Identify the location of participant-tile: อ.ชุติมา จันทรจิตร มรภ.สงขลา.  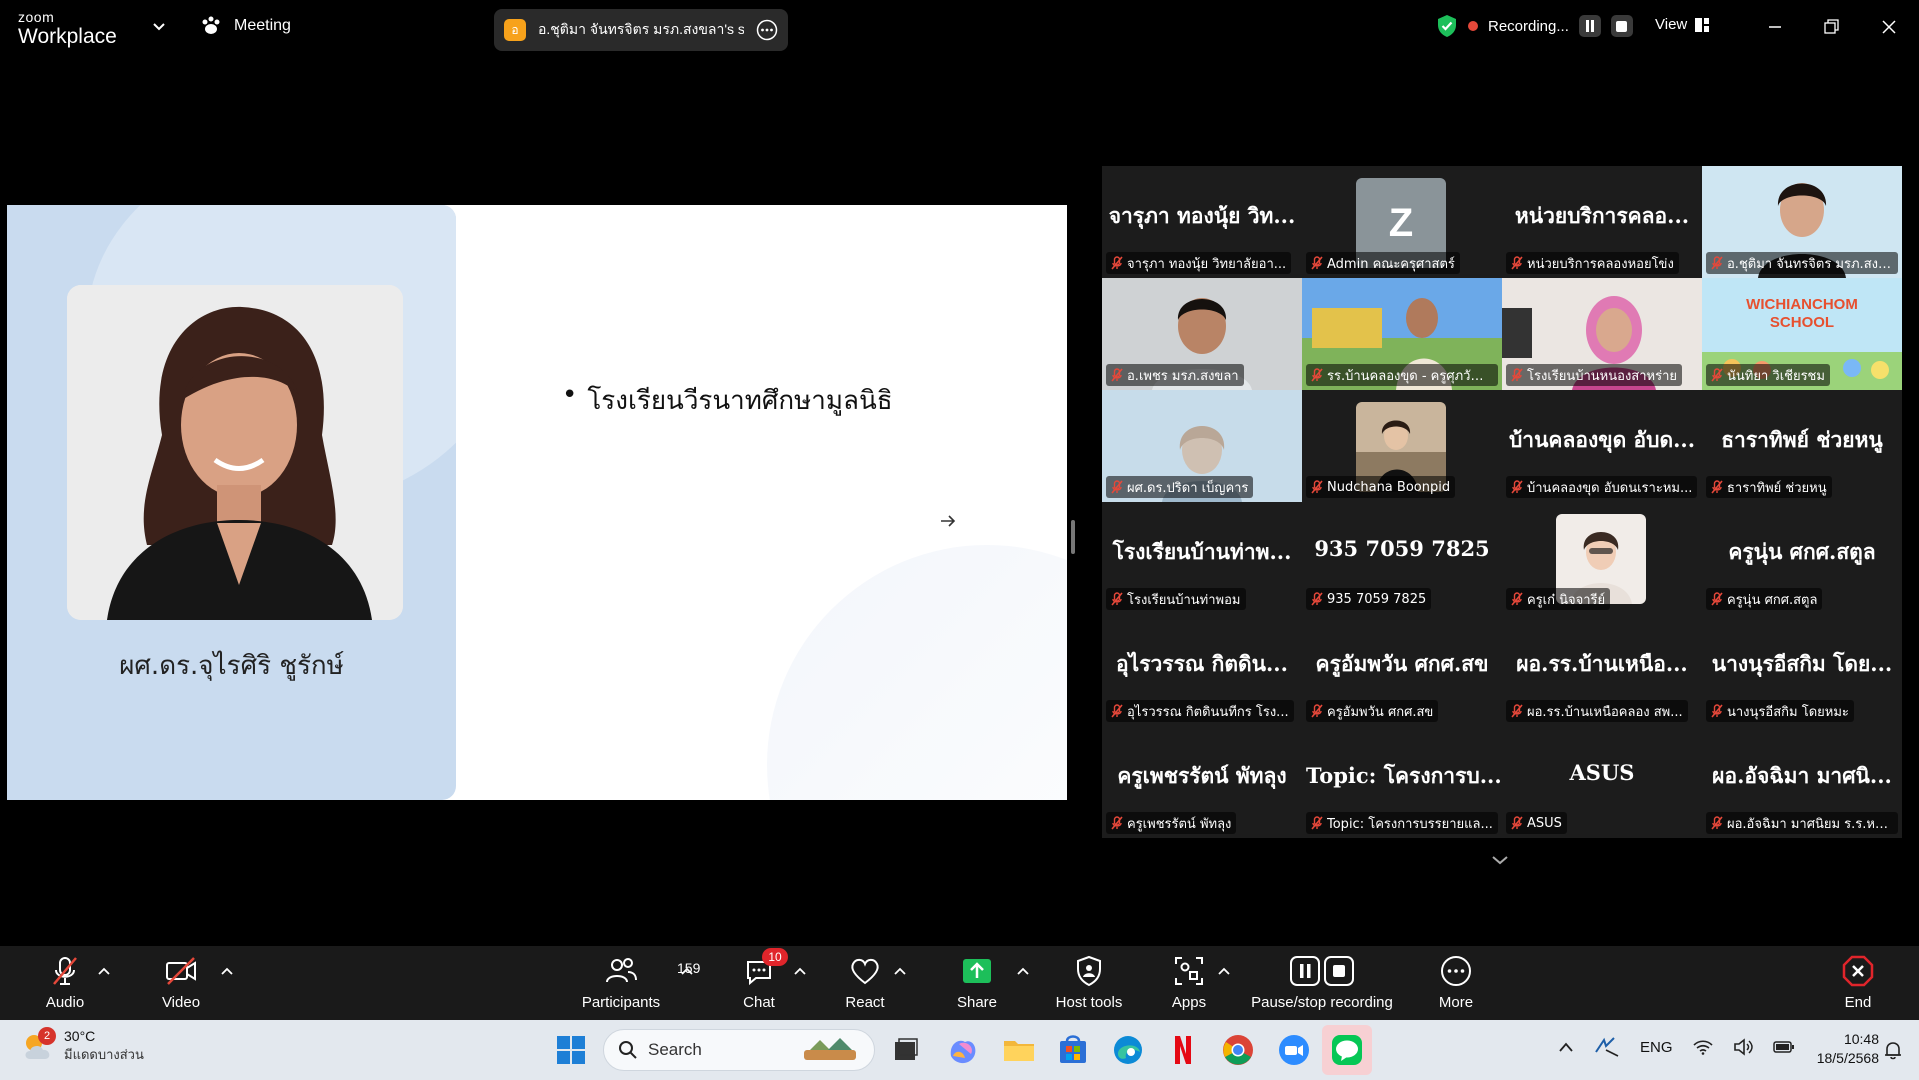
(1802, 222).